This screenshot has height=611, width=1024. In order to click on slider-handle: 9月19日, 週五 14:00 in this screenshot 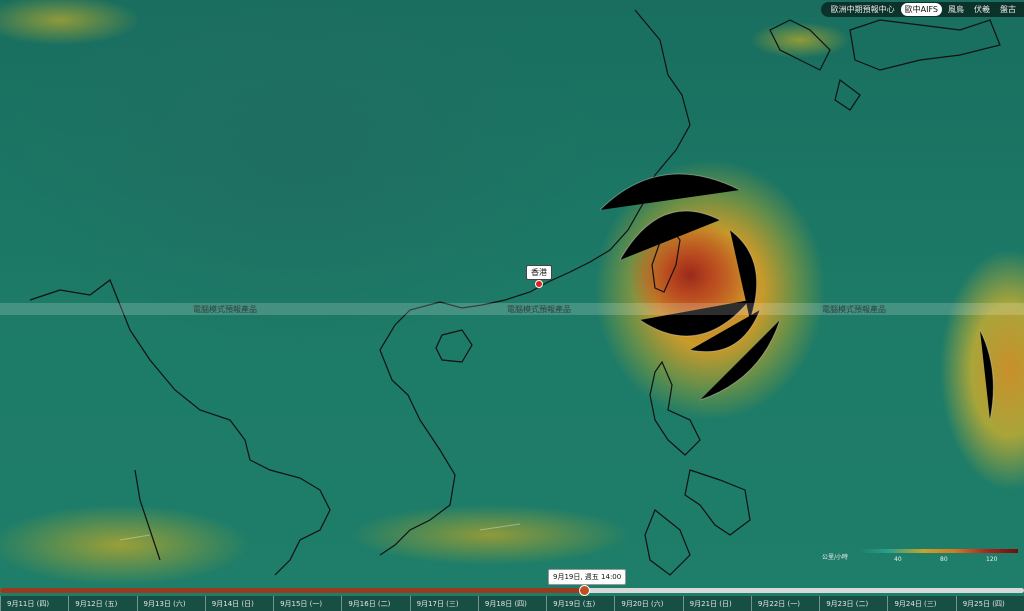, I will do `click(587, 582)`.